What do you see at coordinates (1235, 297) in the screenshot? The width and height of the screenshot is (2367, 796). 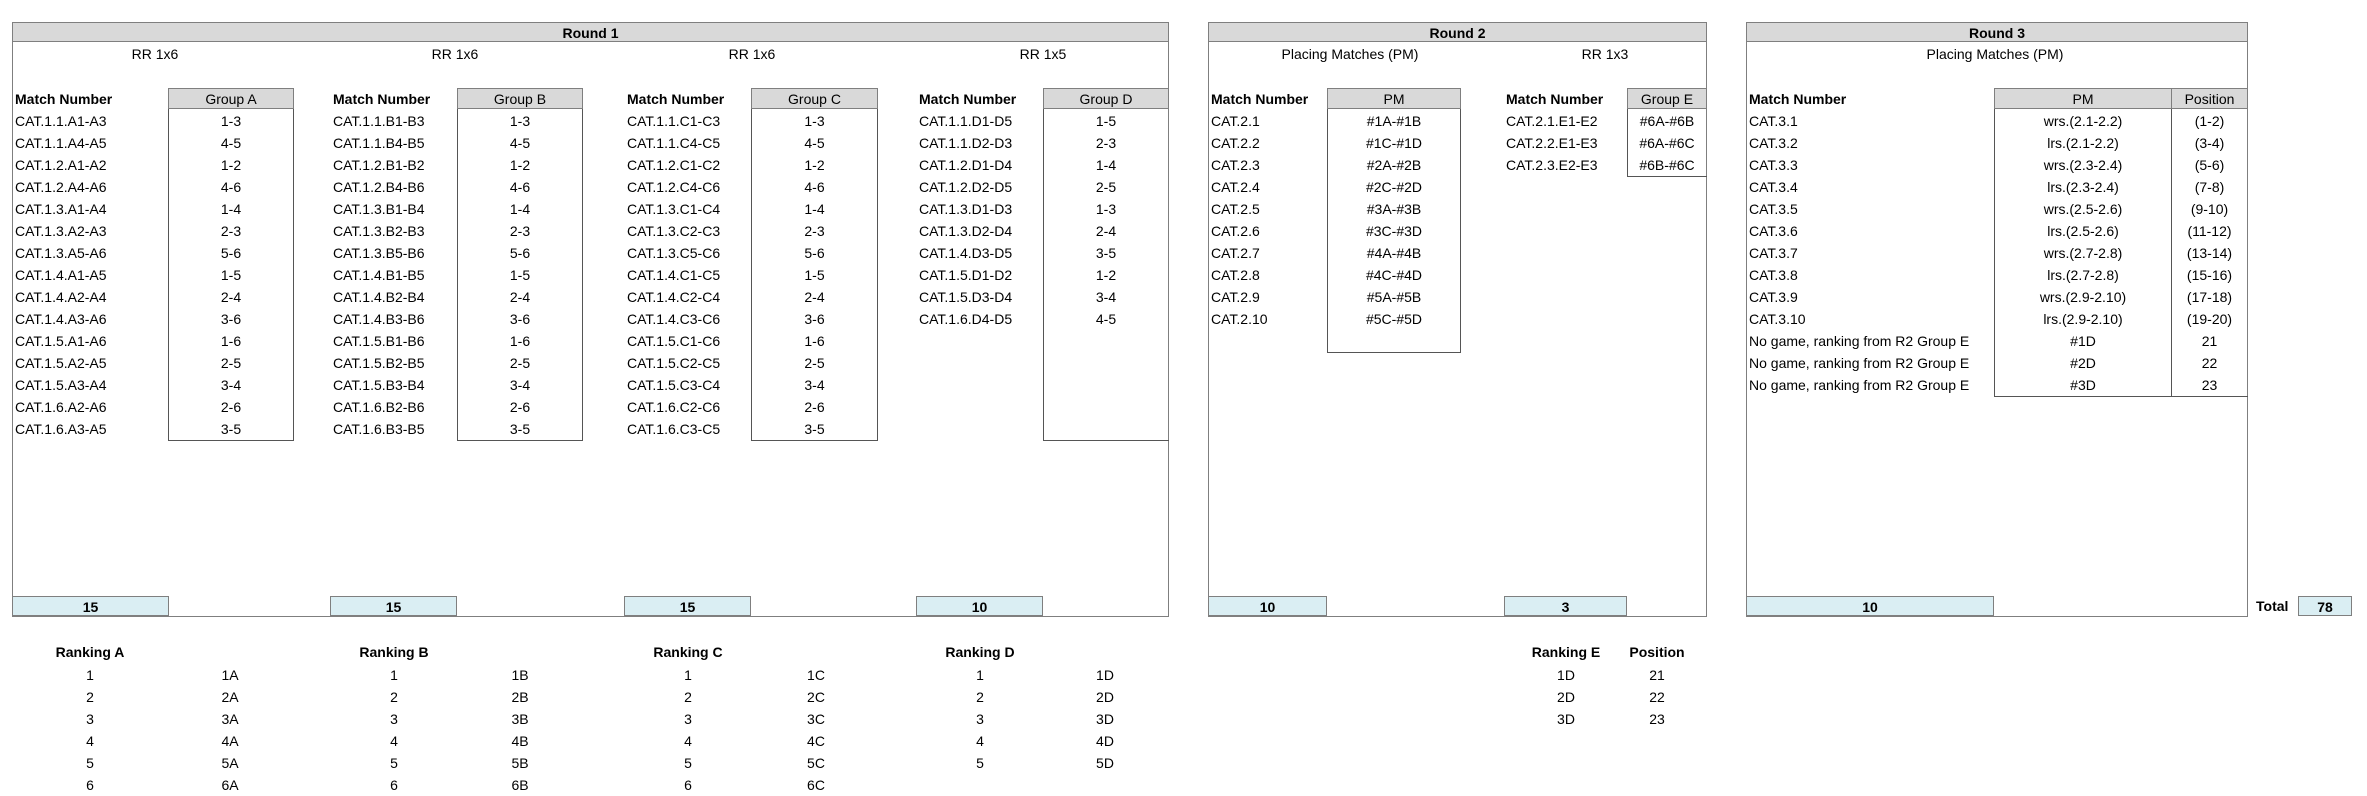 I see `match-number-cell: CAT.2.9` at bounding box center [1235, 297].